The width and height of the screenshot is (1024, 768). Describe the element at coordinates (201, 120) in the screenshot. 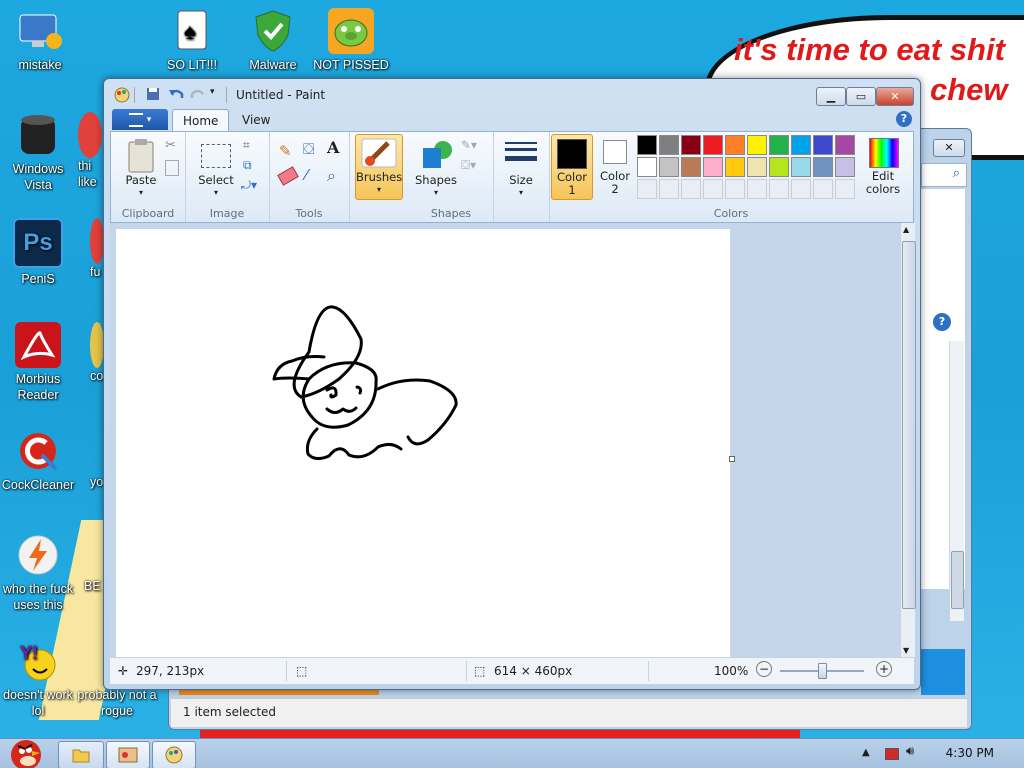

I see `tab-home: Home` at that location.